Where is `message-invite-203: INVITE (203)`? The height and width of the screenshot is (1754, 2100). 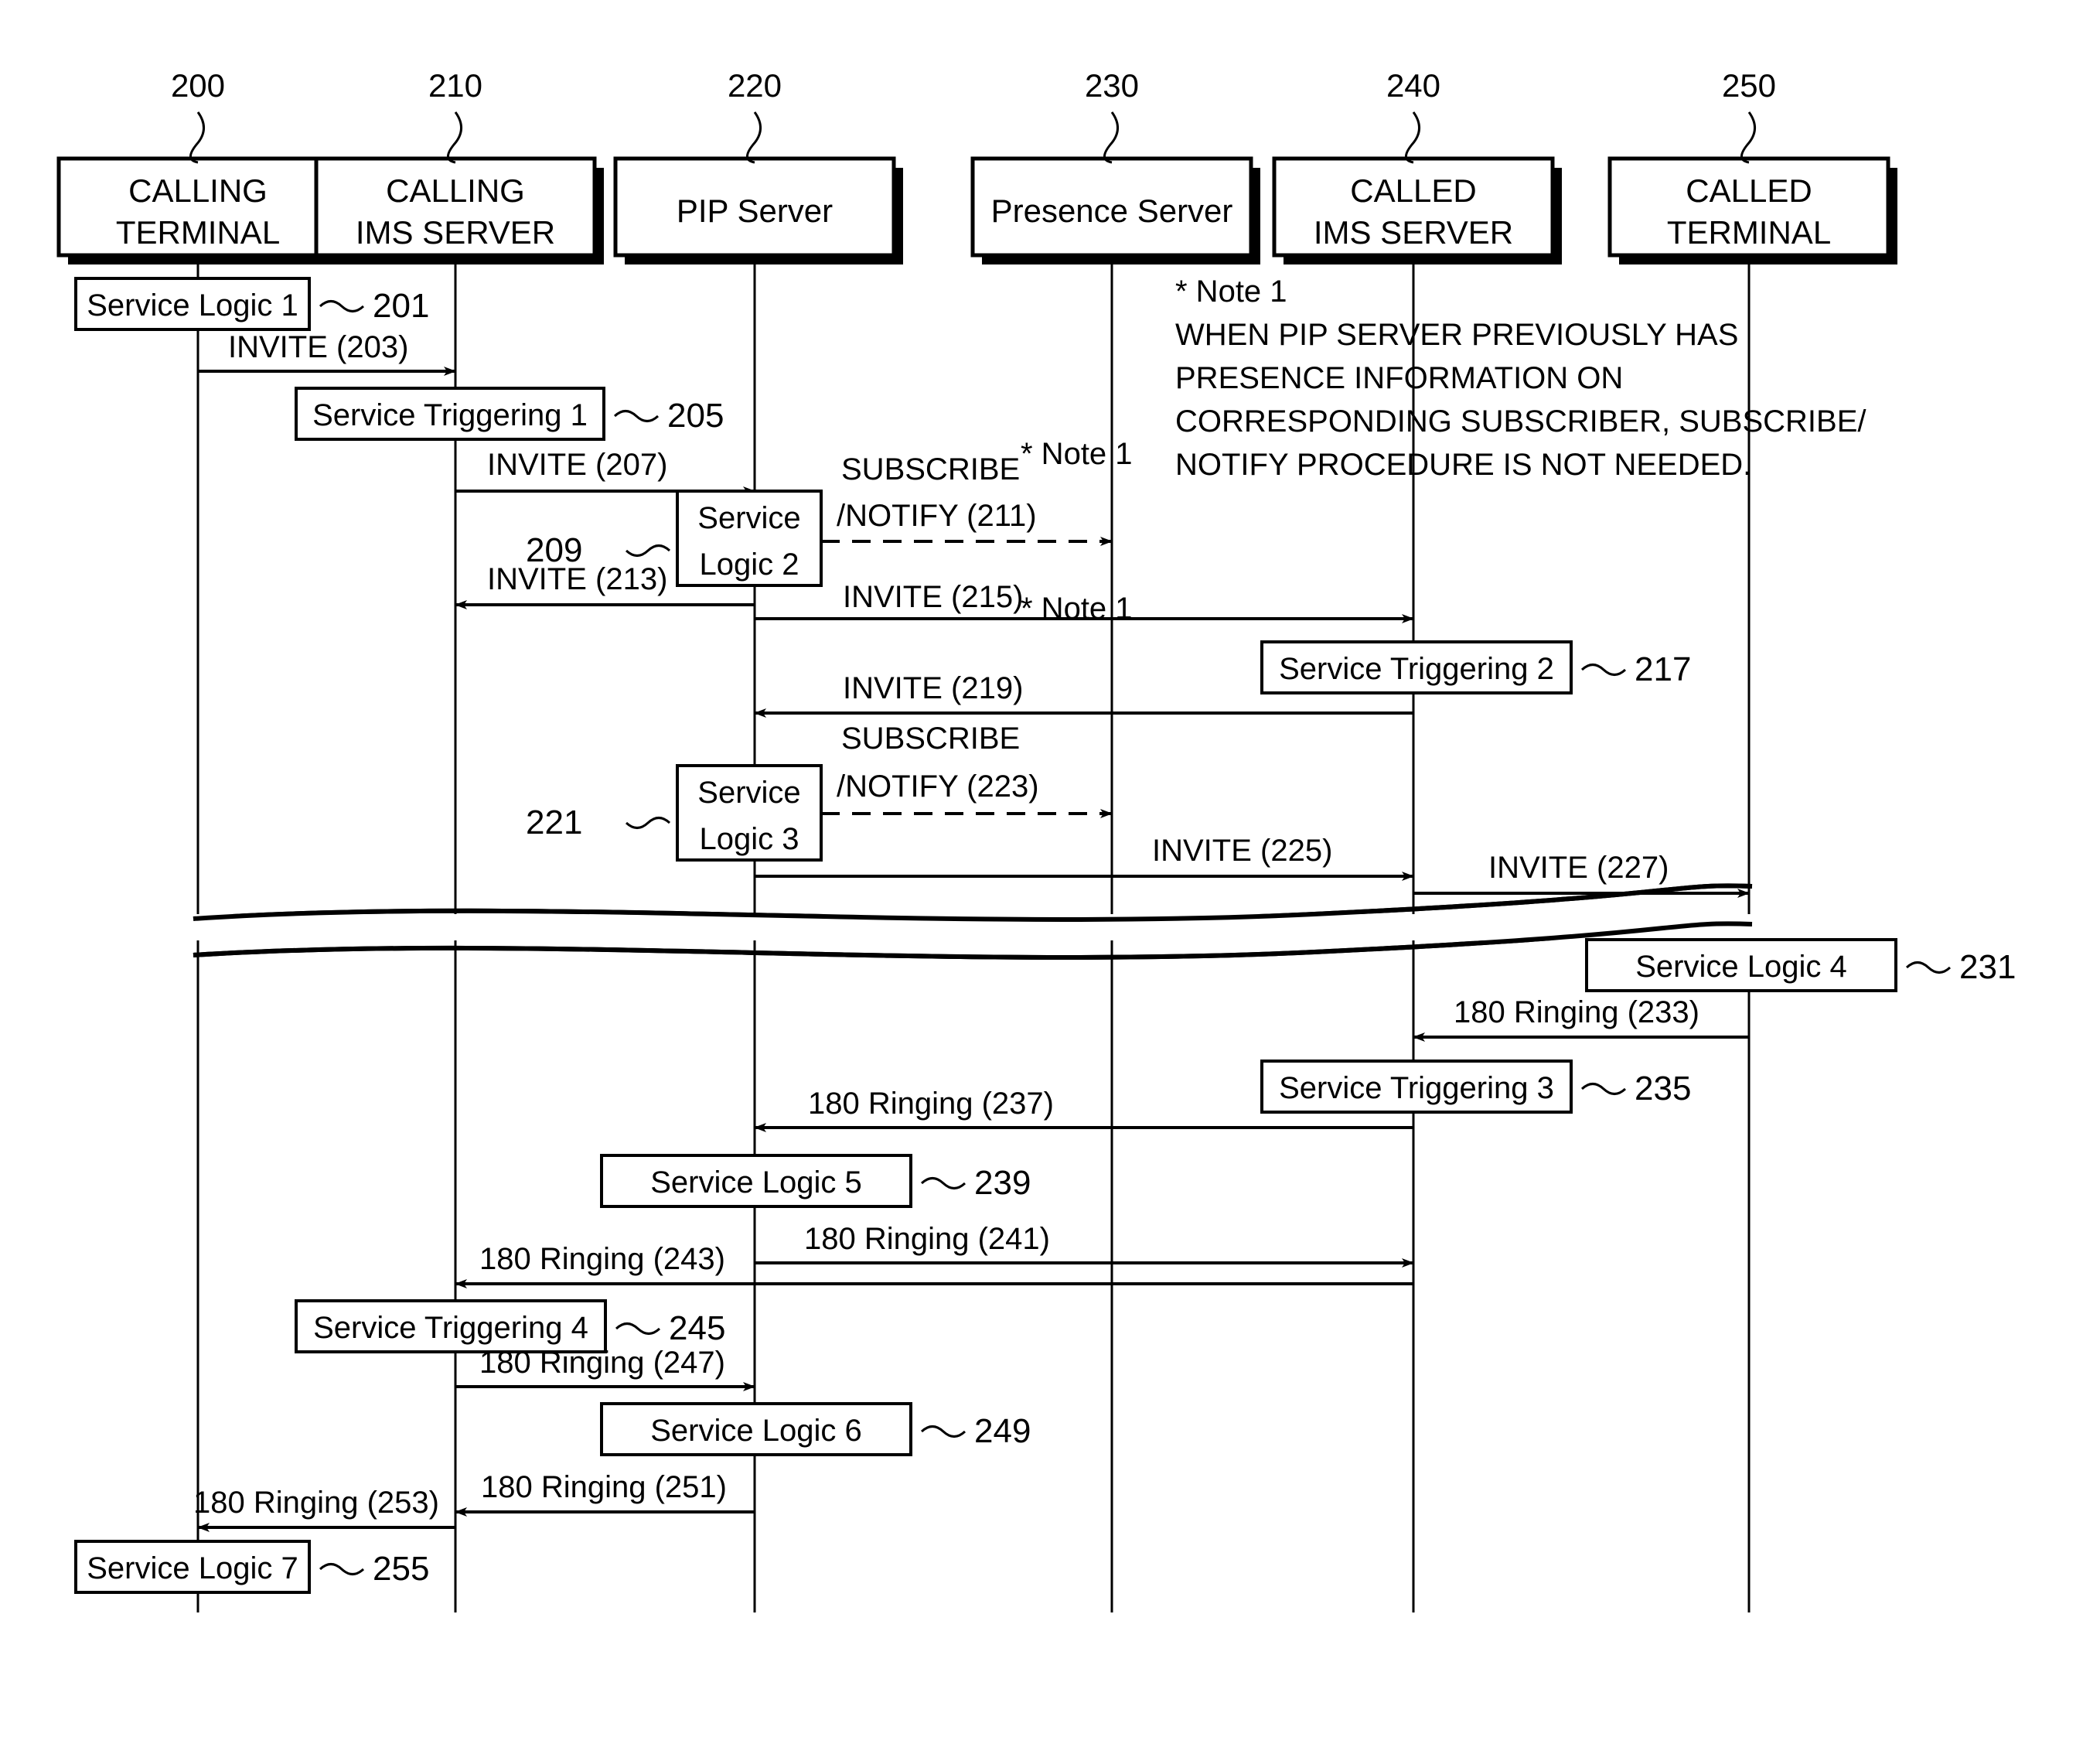
message-invite-203: INVITE (203) is located at coordinates (327, 353).